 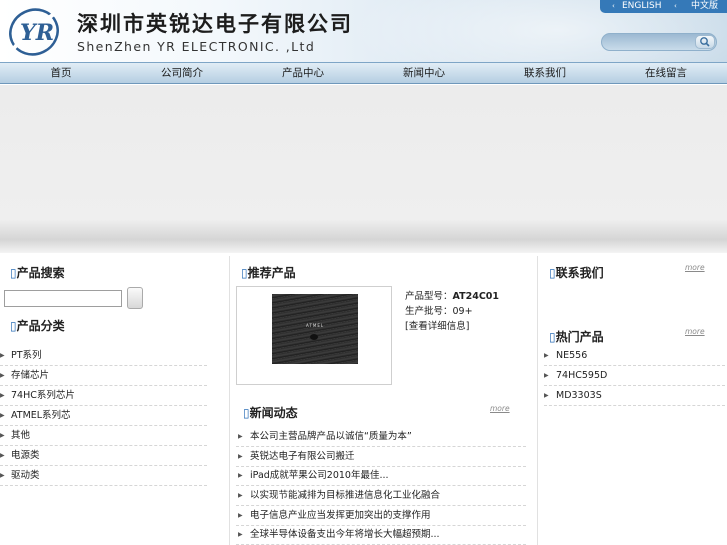 What do you see at coordinates (303, 73) in the screenshot?
I see `nav-products: 产品中心` at bounding box center [303, 73].